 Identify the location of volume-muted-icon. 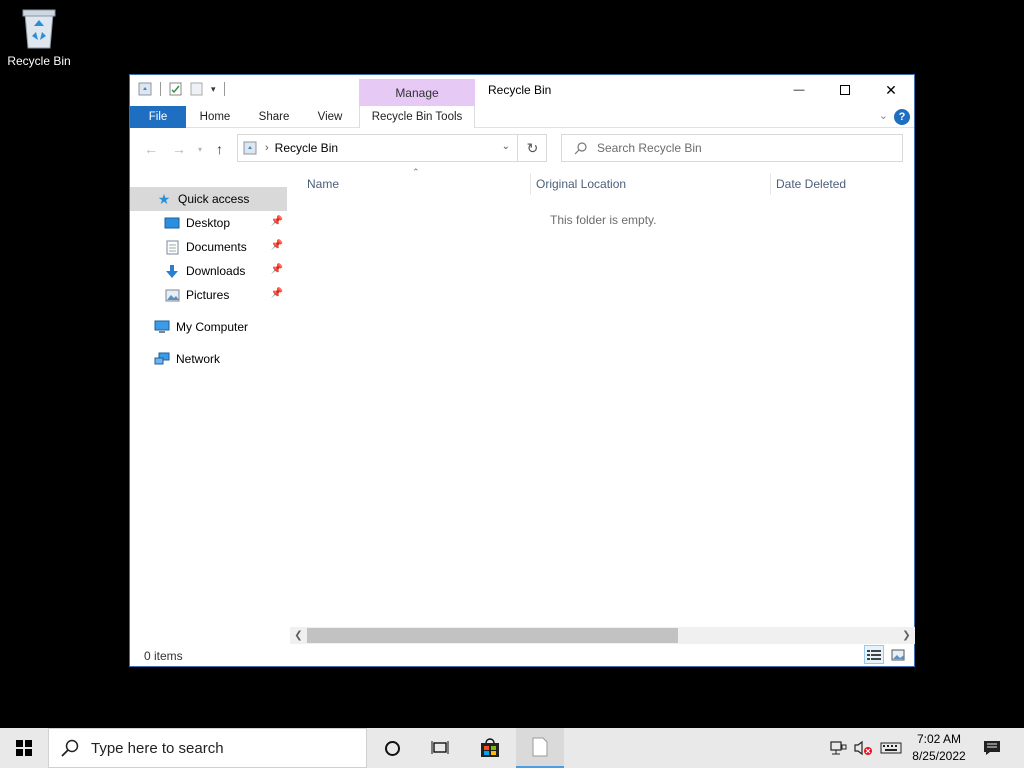
(863, 748).